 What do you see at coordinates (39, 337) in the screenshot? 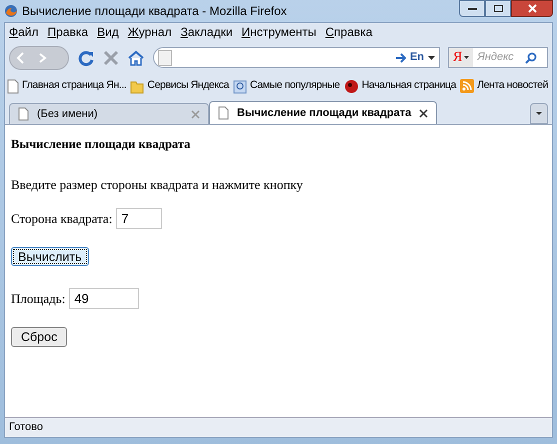
I see `reset-button: Сброс` at bounding box center [39, 337].